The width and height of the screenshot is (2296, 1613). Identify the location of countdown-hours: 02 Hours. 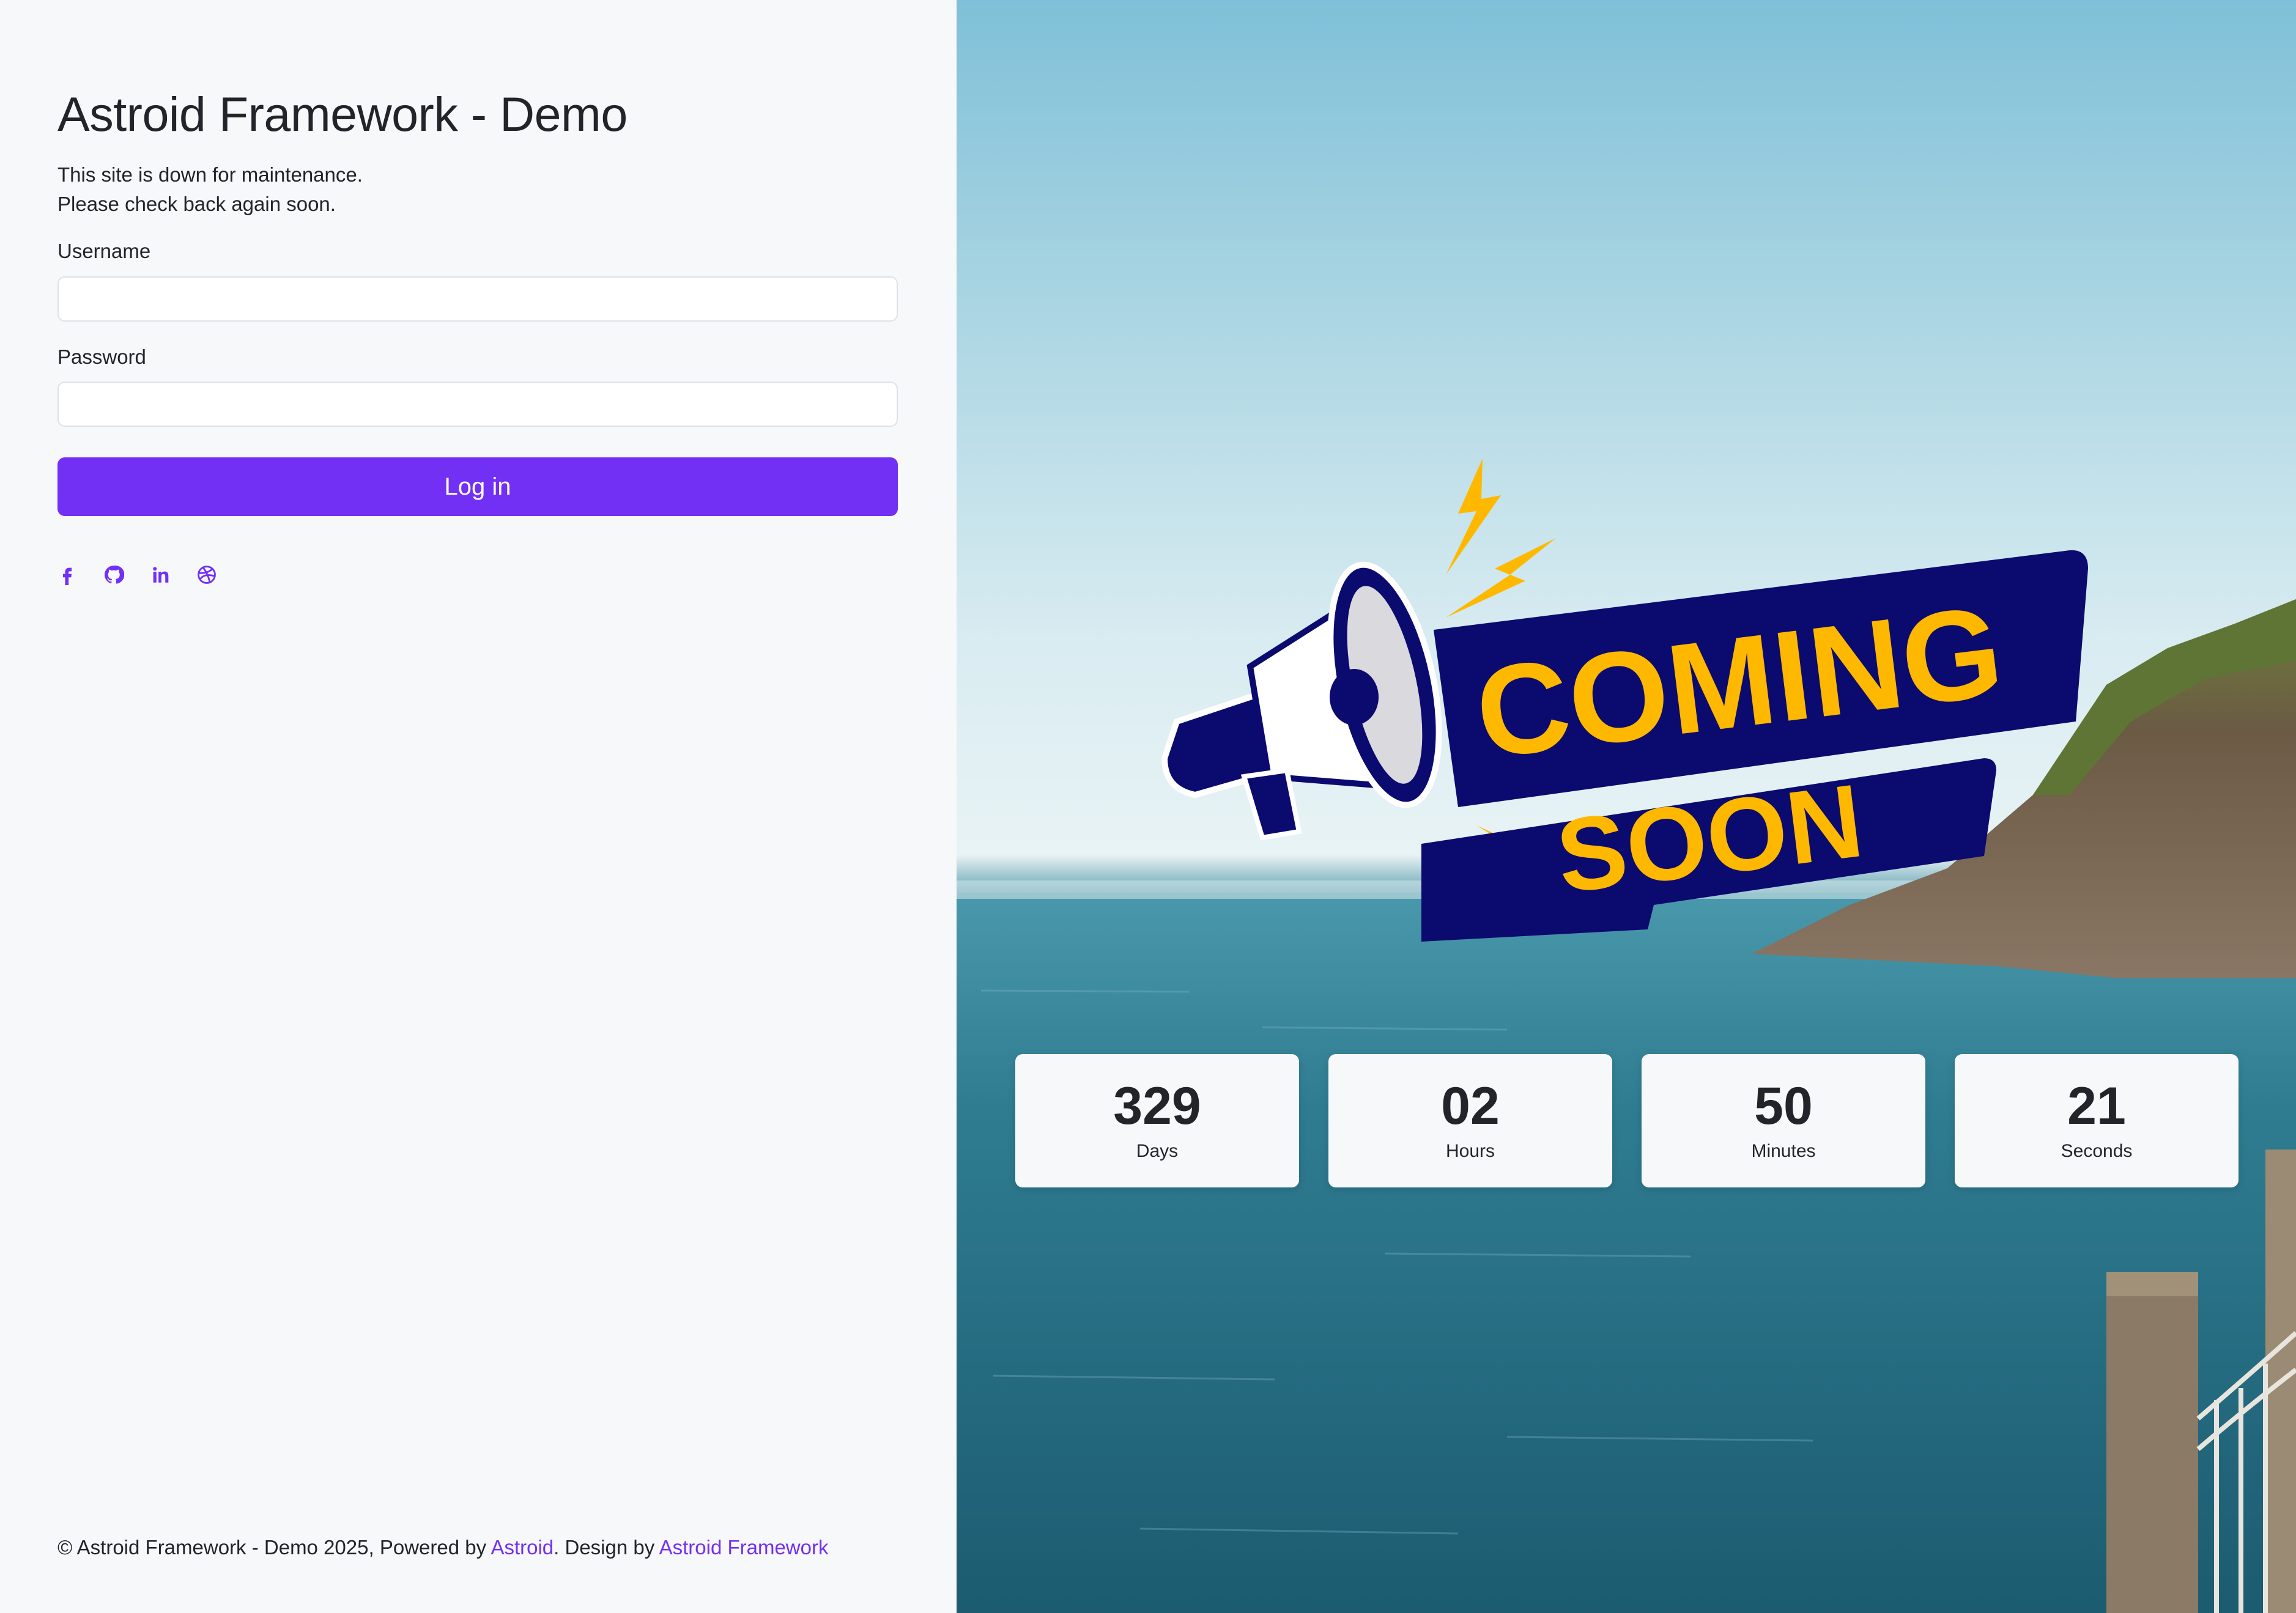
(1470, 1120).